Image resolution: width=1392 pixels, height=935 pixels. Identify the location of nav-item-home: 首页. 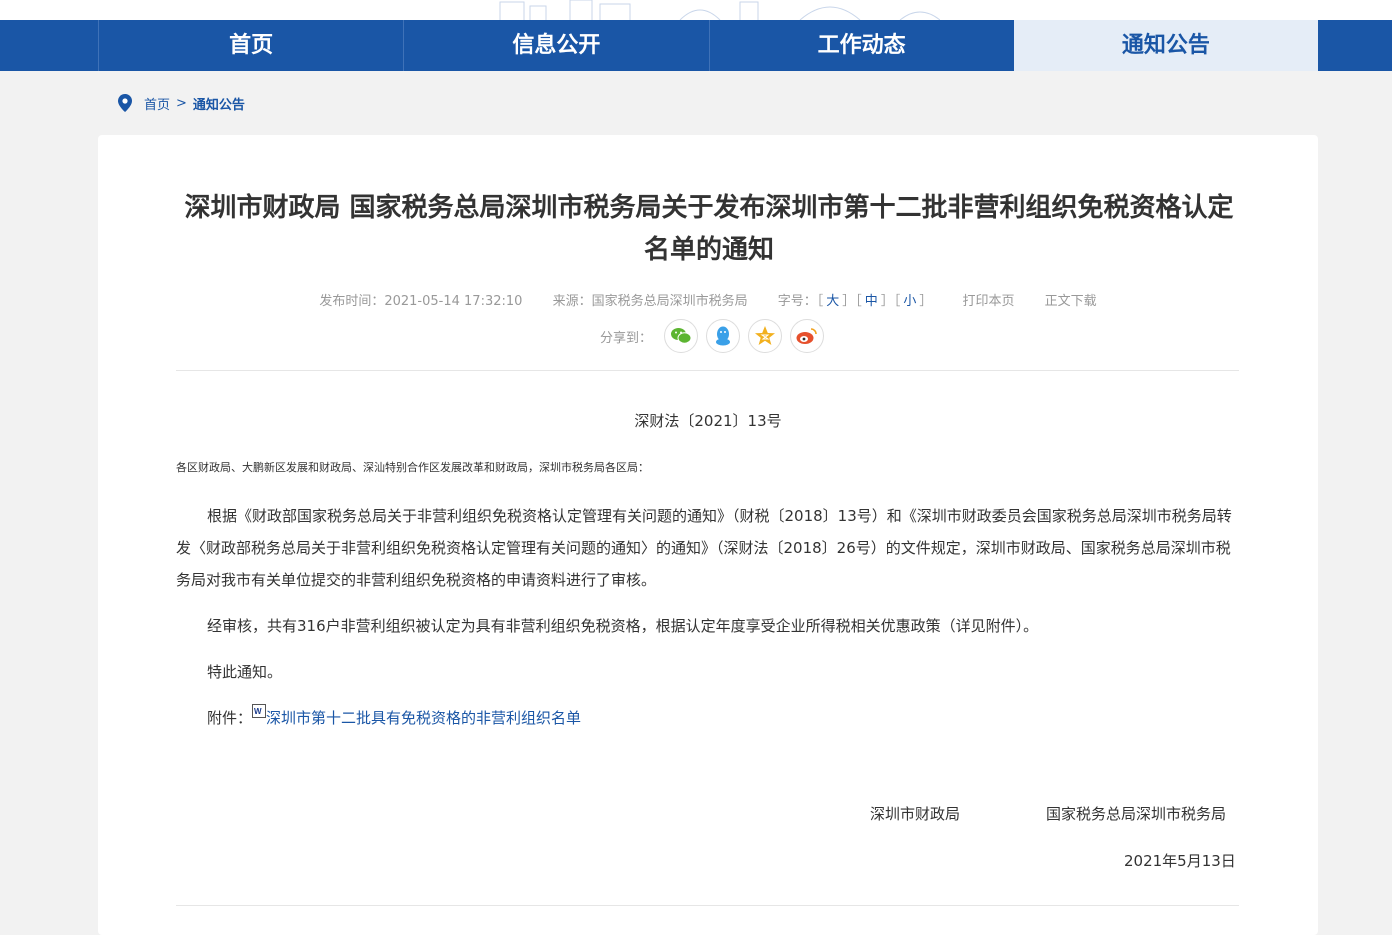
(250, 45).